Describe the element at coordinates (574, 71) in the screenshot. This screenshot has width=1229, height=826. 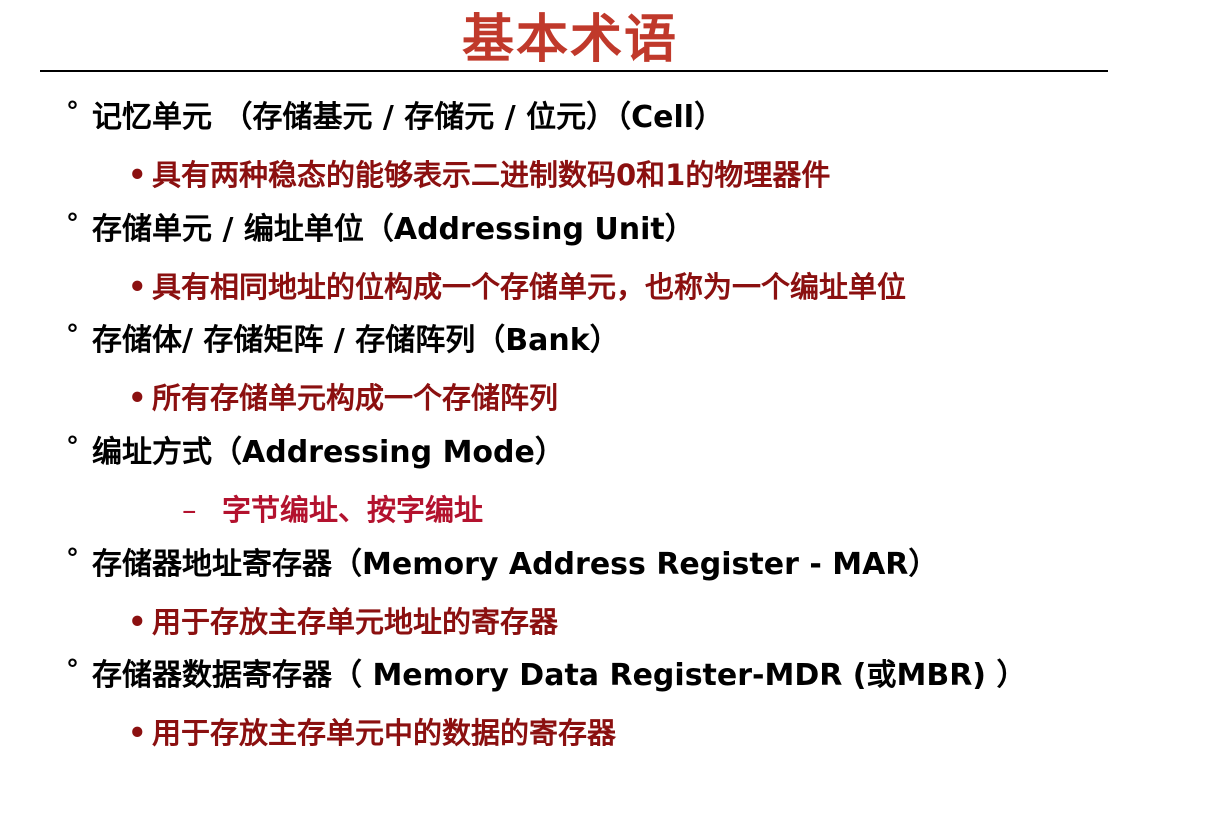
I see `title-divider` at that location.